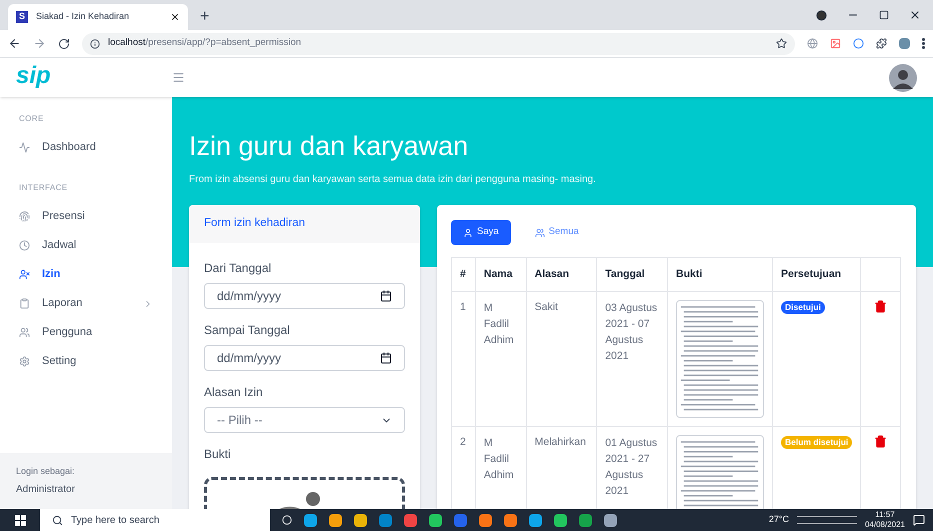 This screenshot has width=933, height=531. I want to click on field-label: Bukti, so click(218, 454).